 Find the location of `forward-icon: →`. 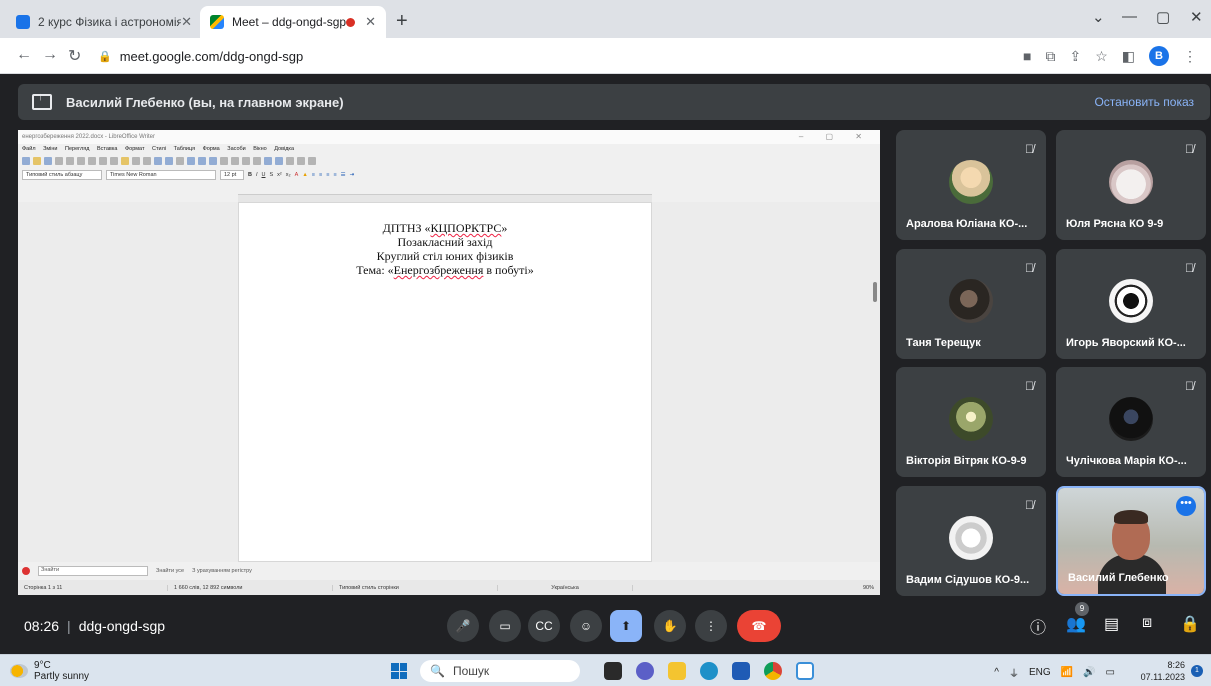

forward-icon: → is located at coordinates (50, 55).